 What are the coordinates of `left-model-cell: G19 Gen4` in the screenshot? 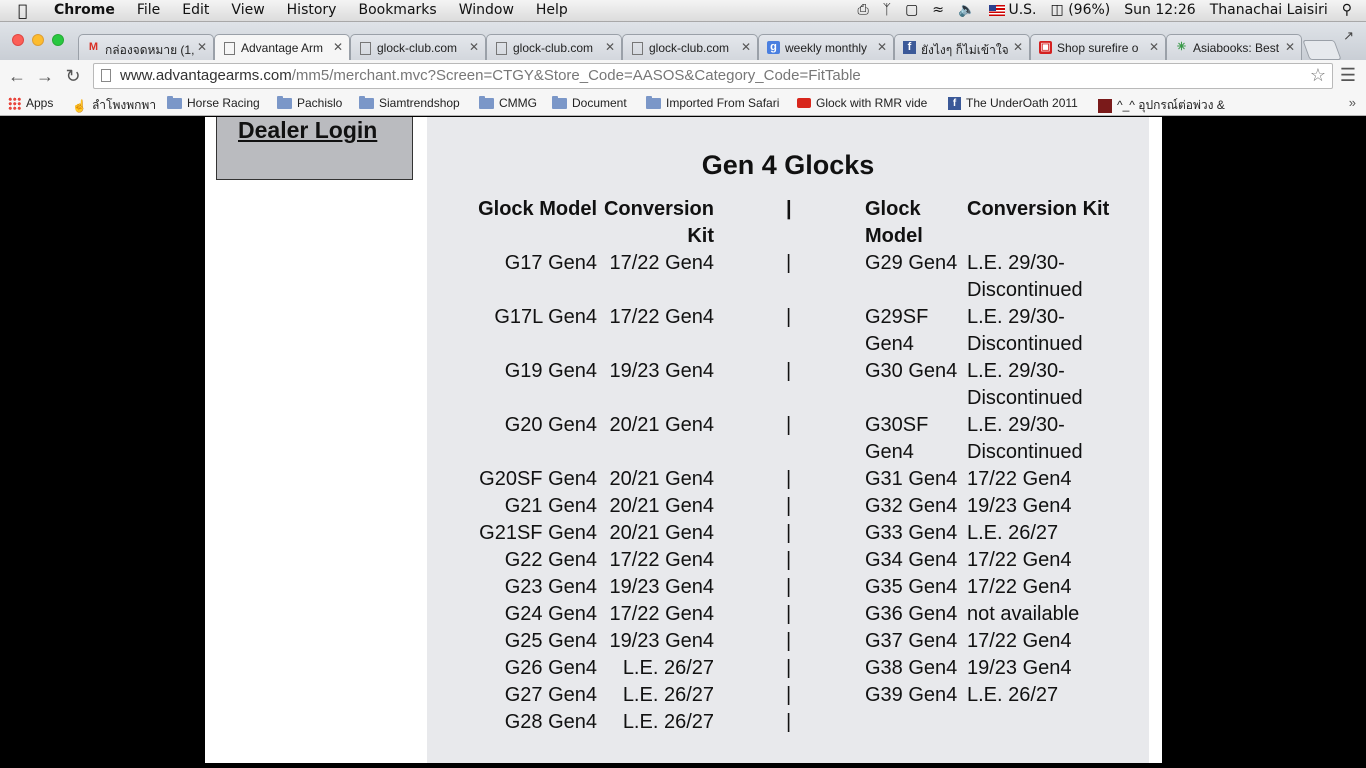 It's located at (550, 371).